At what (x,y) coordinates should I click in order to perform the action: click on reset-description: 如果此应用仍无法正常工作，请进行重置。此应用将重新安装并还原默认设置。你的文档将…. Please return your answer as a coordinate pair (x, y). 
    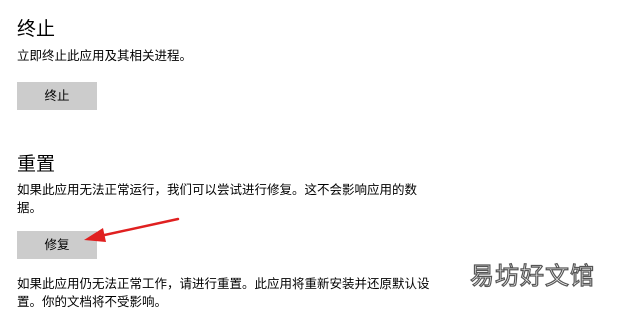
    Looking at the image, I should click on (223, 292).